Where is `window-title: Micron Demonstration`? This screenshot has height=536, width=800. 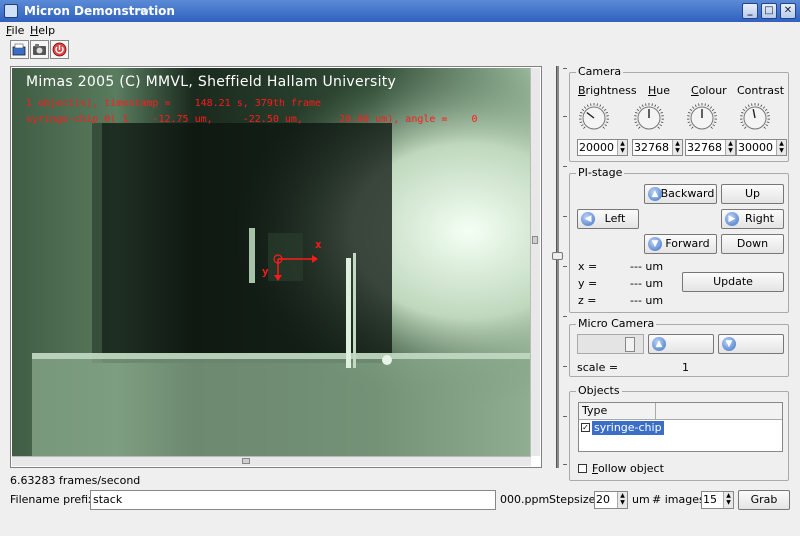 window-title: Micron Demonstration is located at coordinates (99, 11).